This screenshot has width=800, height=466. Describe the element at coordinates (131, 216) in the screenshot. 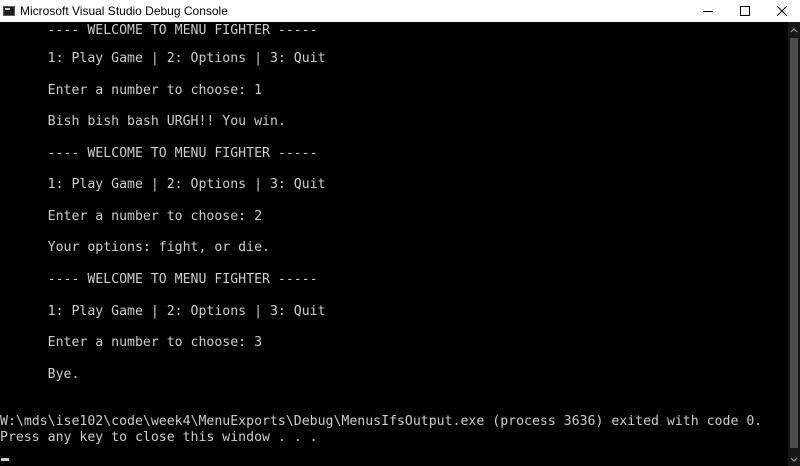

I see `console-line: Enter a number to choose: 2` at that location.